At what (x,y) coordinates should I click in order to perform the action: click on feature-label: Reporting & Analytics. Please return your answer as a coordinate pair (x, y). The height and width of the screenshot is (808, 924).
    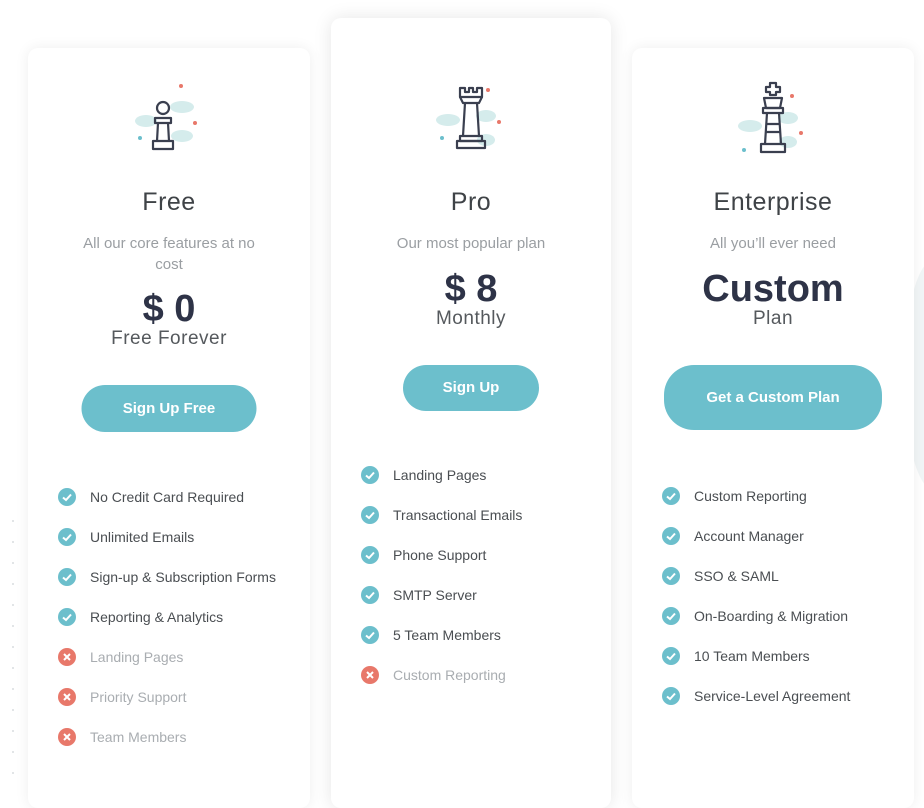
    Looking at the image, I should click on (157, 617).